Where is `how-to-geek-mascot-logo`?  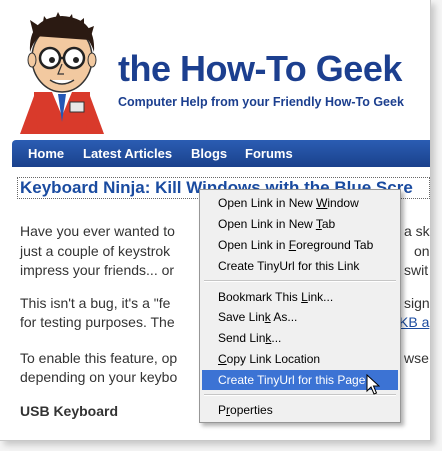 how-to-geek-mascot-logo is located at coordinates (62, 73).